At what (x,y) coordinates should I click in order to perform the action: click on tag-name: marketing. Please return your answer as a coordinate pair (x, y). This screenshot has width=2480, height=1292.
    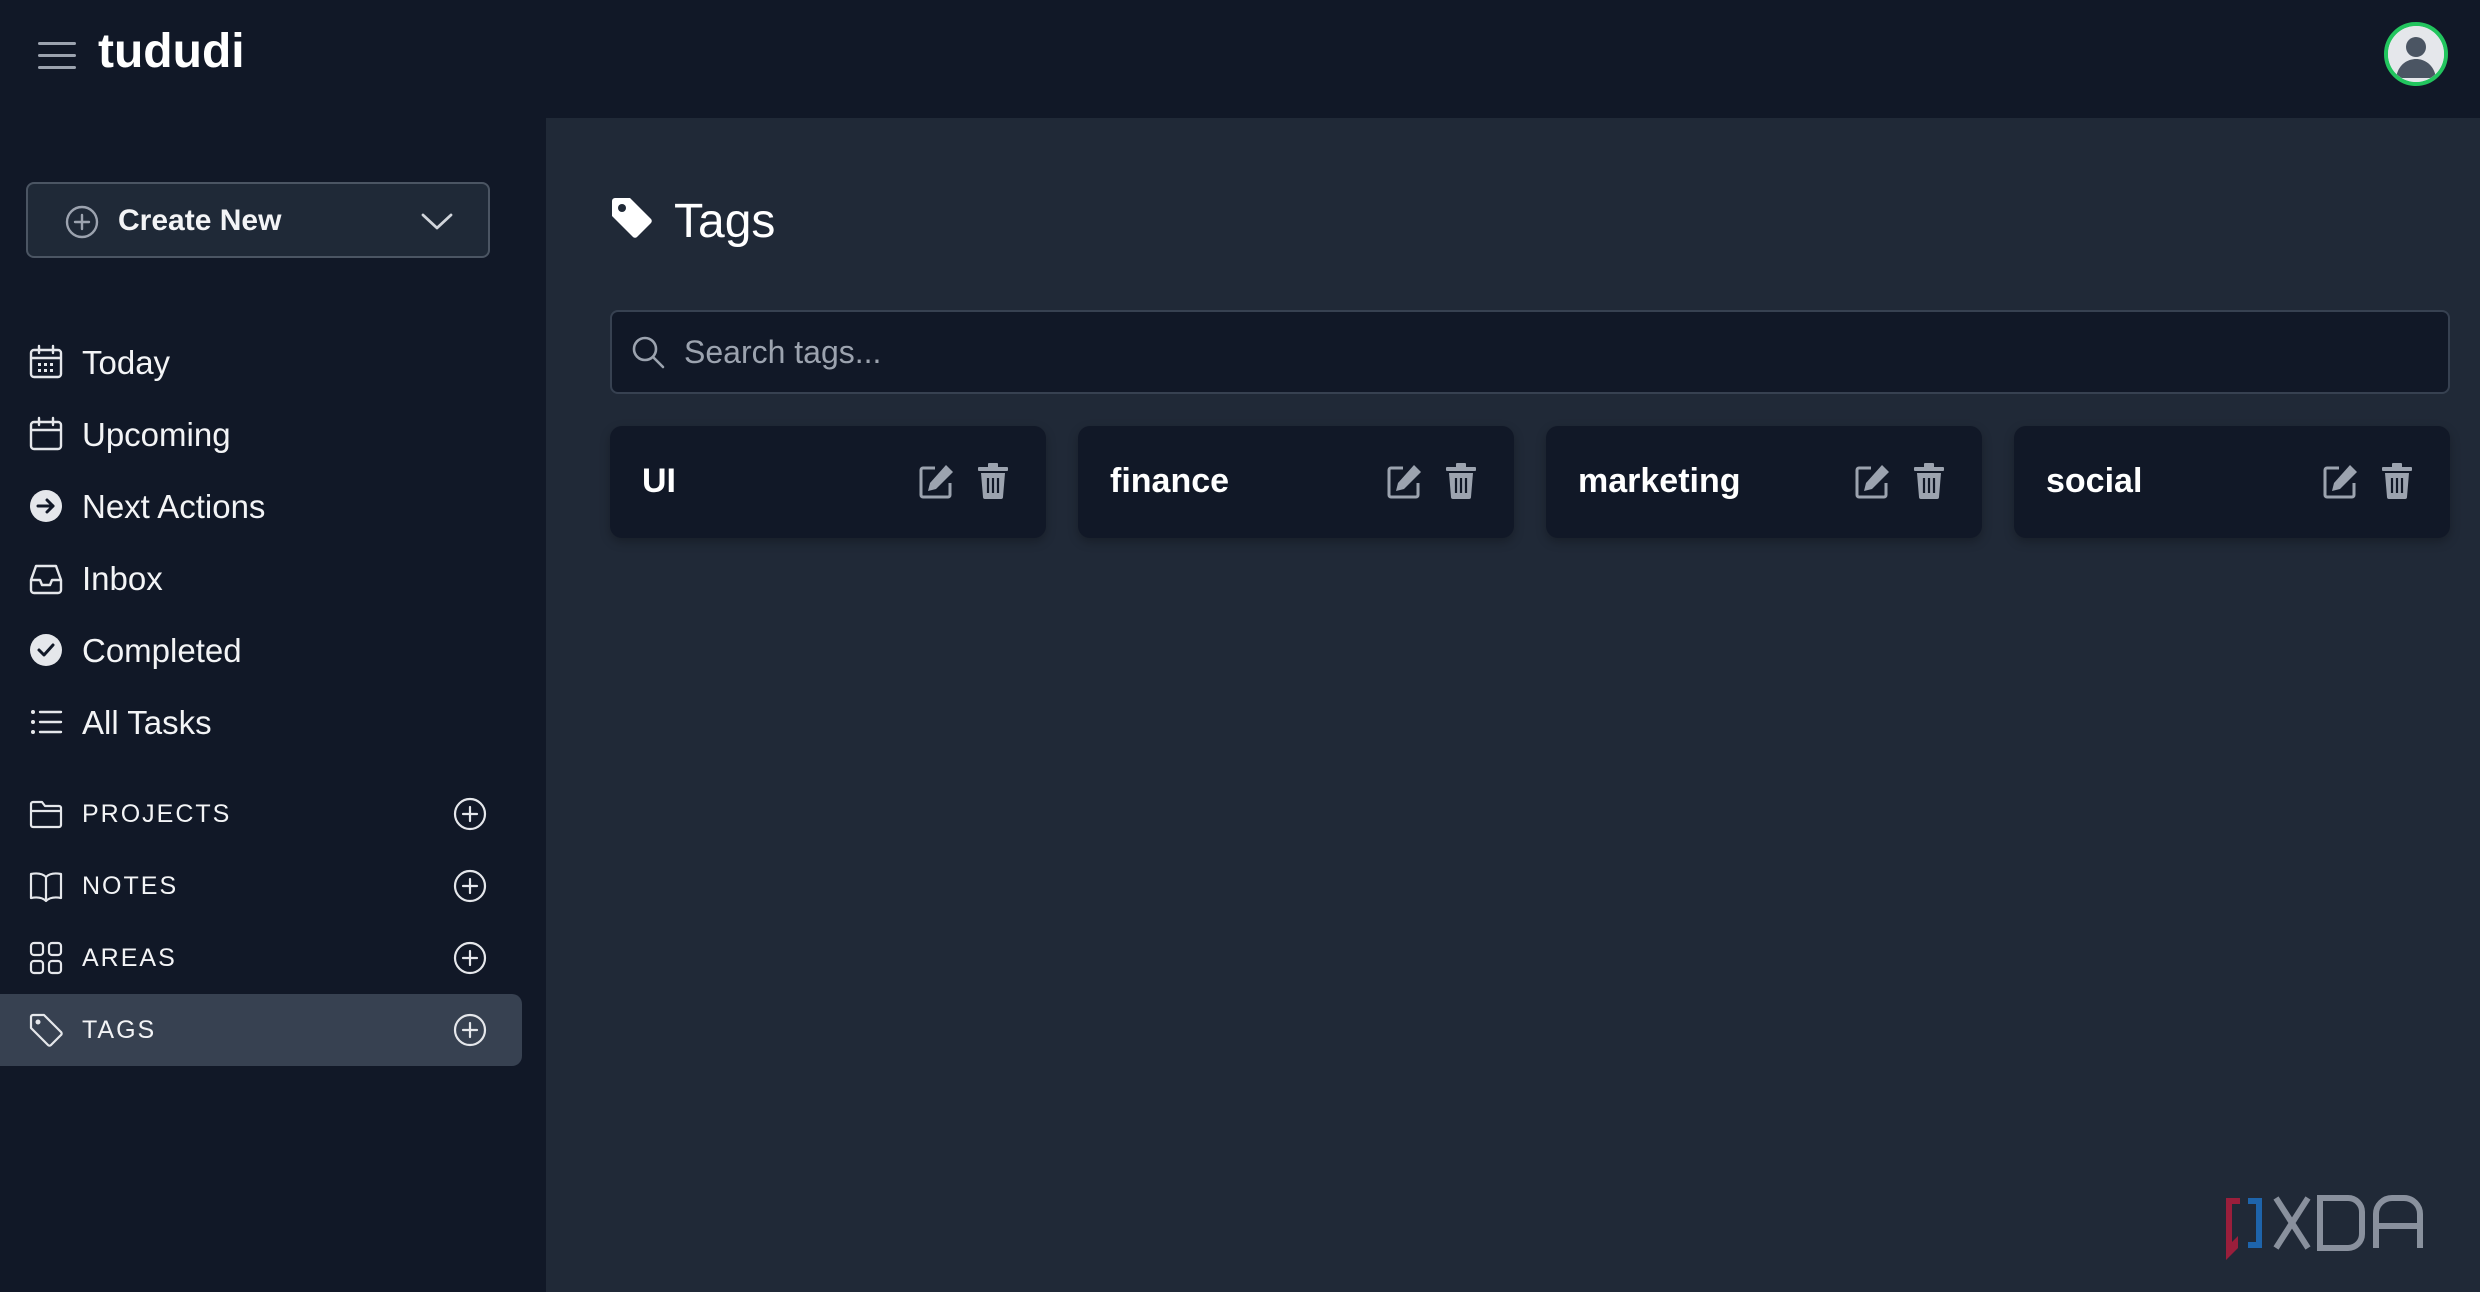
    Looking at the image, I should click on (1659, 481).